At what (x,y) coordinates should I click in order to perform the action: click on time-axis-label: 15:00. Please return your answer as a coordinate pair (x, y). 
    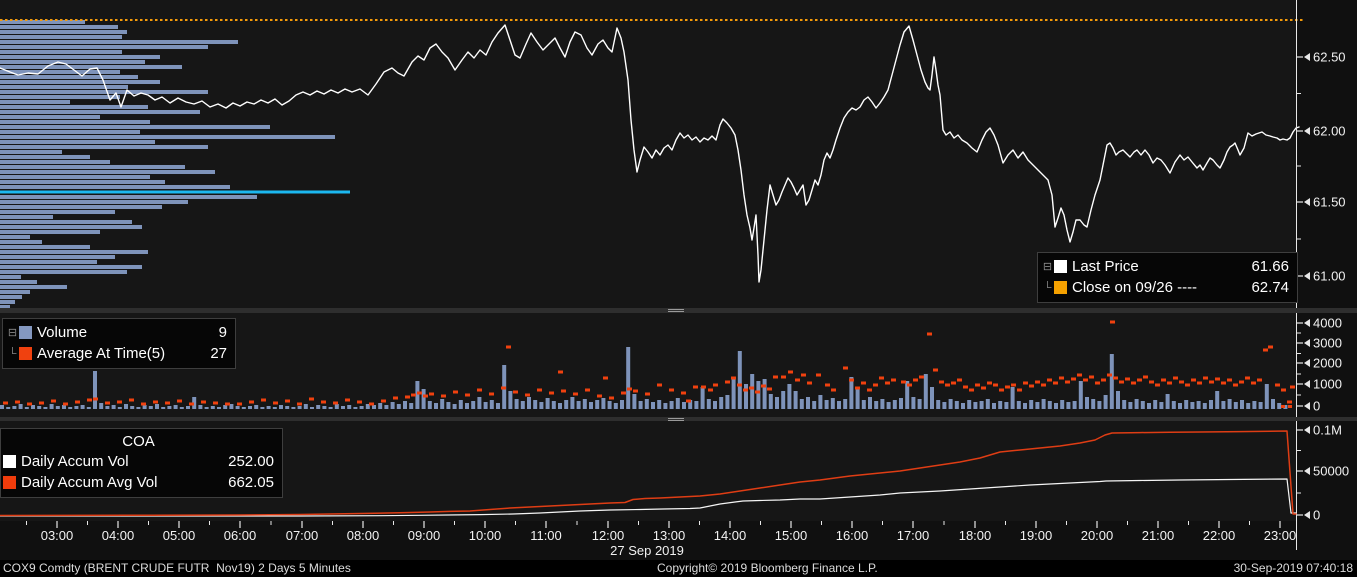
    Looking at the image, I should click on (791, 535).